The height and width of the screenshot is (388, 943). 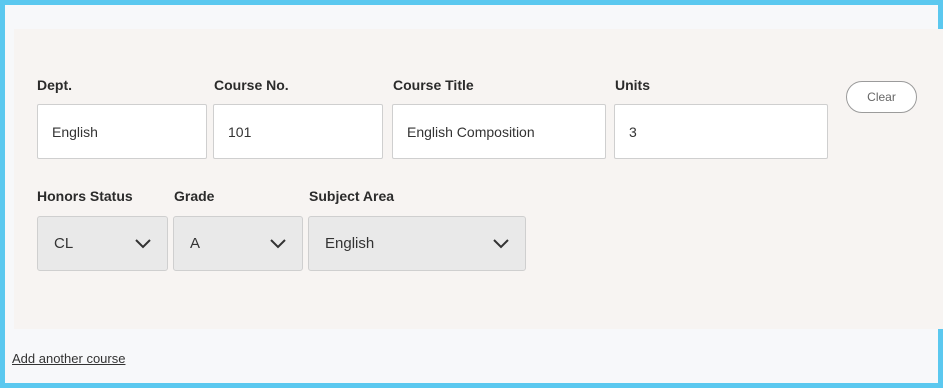 I want to click on clear-button: Clear, so click(x=881, y=97).